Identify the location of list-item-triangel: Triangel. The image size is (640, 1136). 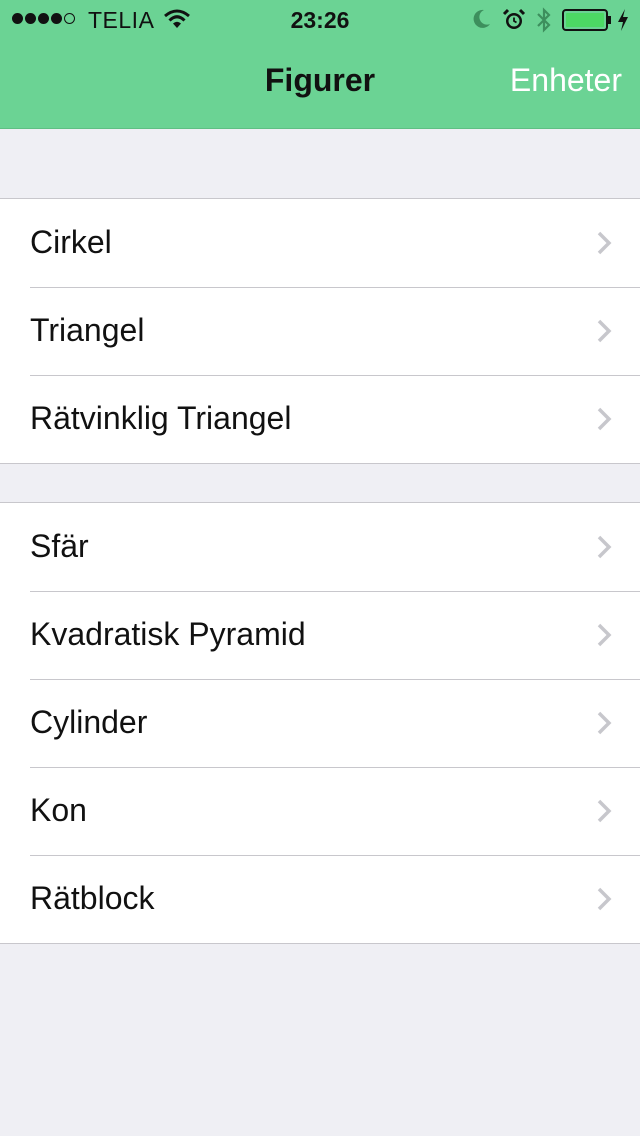
(320, 331).